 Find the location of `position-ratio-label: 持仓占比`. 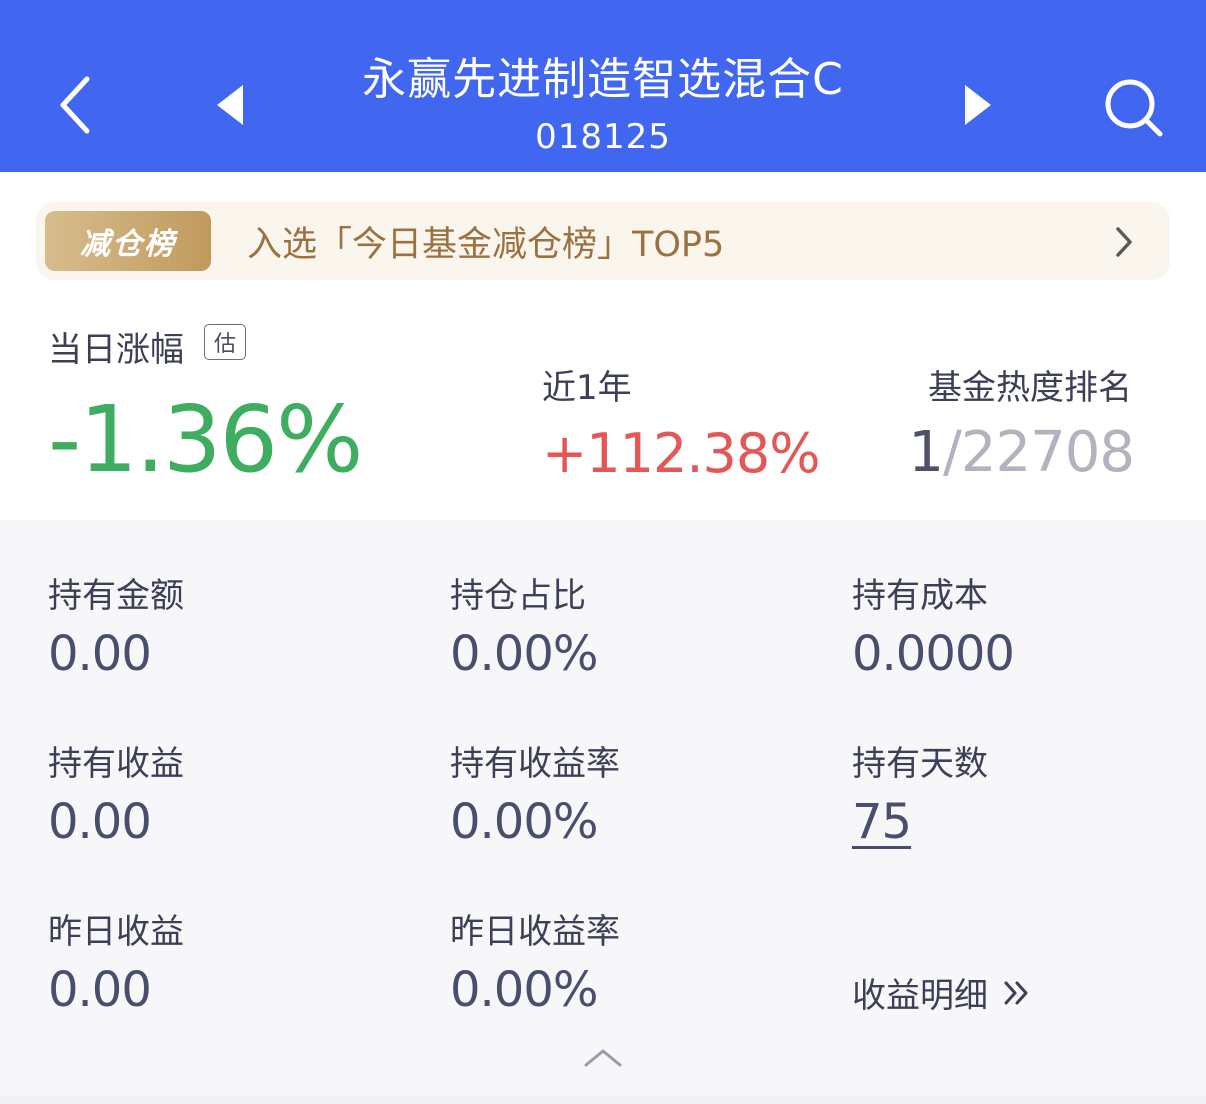

position-ratio-label: 持仓占比 is located at coordinates (518, 596).